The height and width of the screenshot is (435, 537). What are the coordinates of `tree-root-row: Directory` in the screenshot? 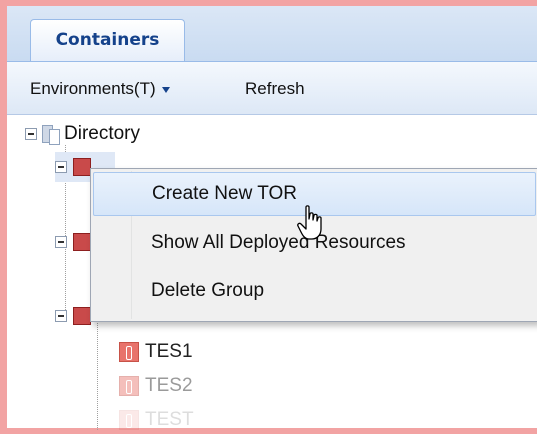 It's located at (82, 134).